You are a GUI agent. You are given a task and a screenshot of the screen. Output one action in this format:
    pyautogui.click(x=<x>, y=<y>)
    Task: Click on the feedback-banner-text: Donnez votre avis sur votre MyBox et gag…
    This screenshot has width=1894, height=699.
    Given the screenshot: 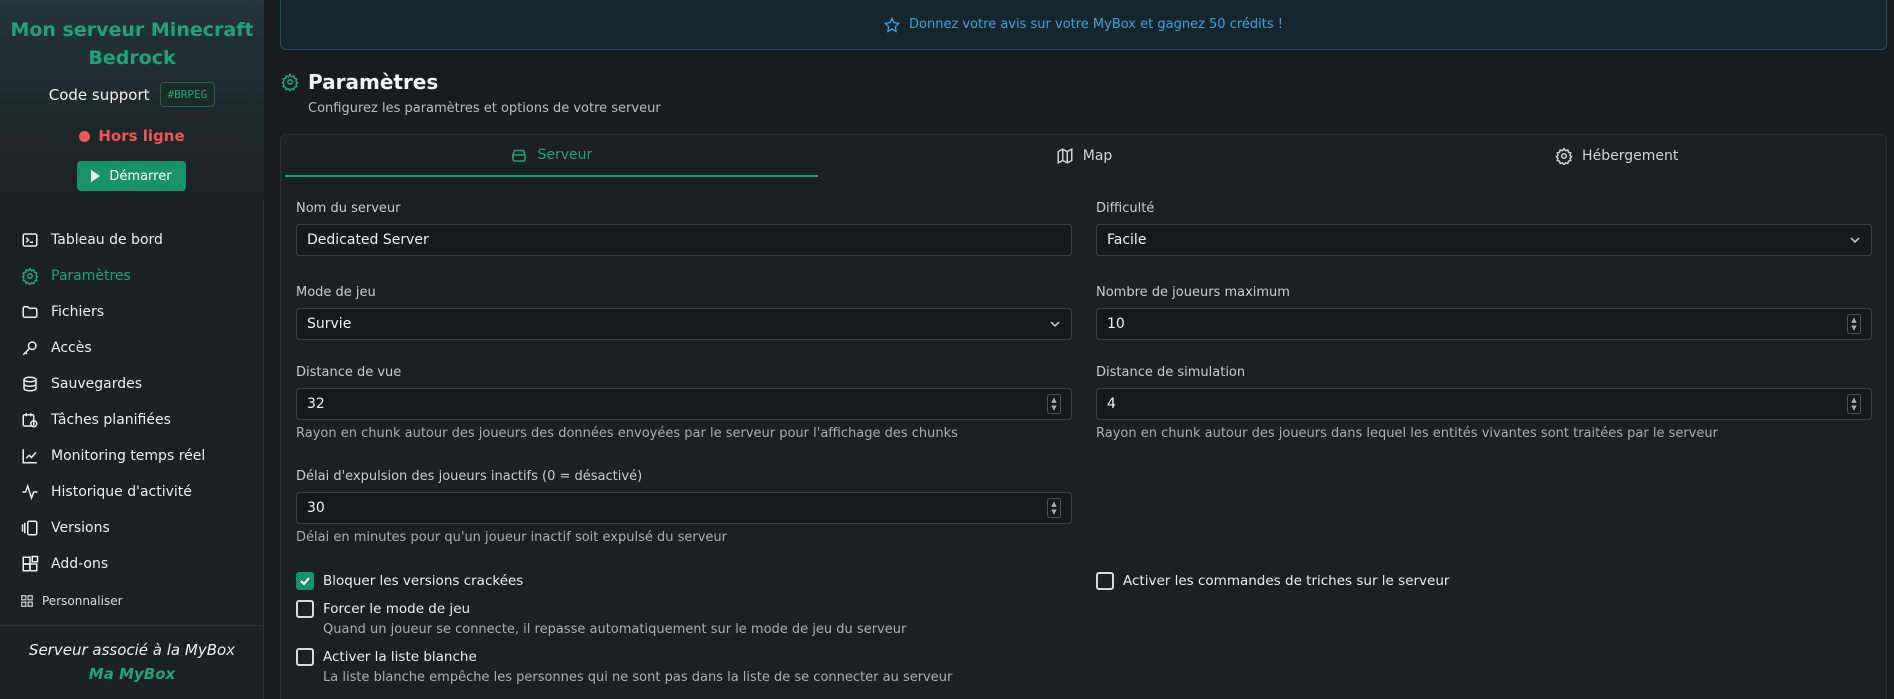 What is the action you would take?
    pyautogui.click(x=1096, y=24)
    